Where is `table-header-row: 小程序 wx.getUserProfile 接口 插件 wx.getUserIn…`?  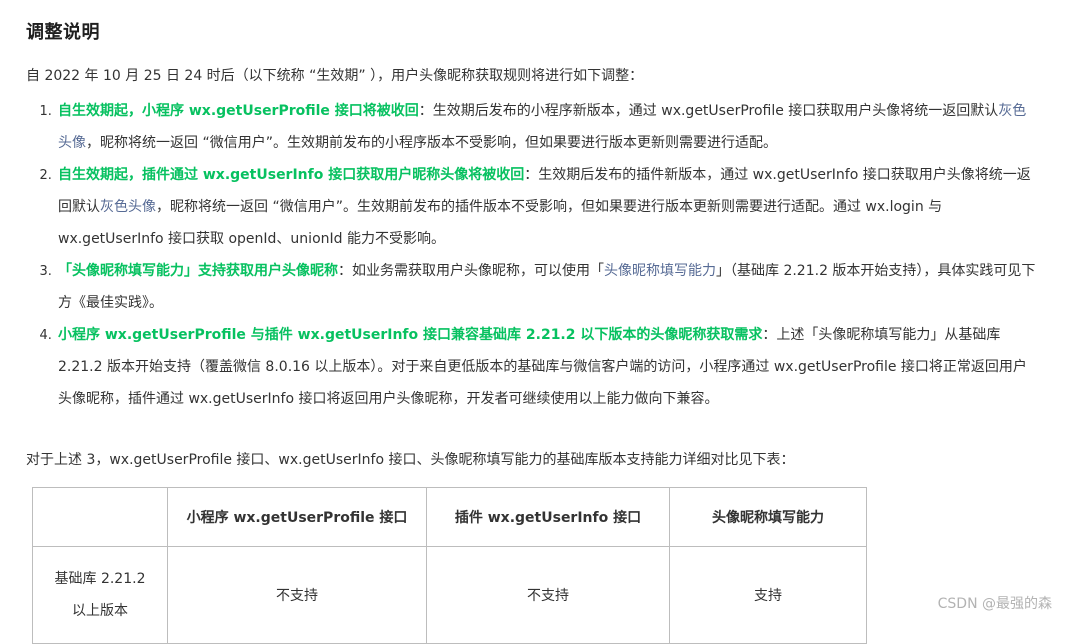
table-header-row: 小程序 wx.getUserProfile 接口 插件 wx.getUserIn… is located at coordinates (449, 517).